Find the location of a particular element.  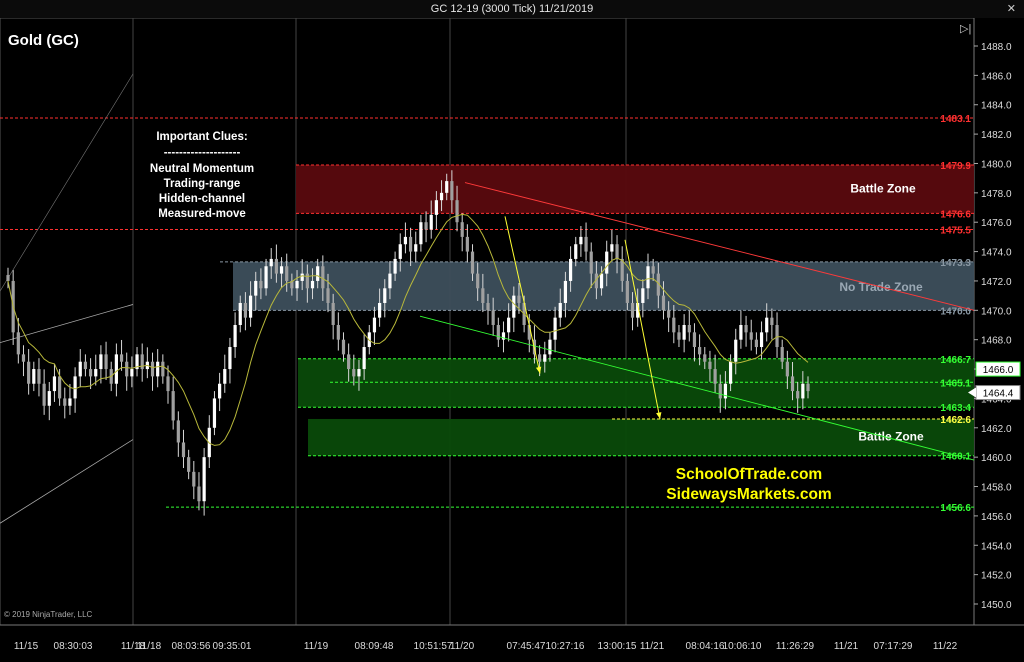

level-label: 1483.1 is located at coordinates (955, 119).